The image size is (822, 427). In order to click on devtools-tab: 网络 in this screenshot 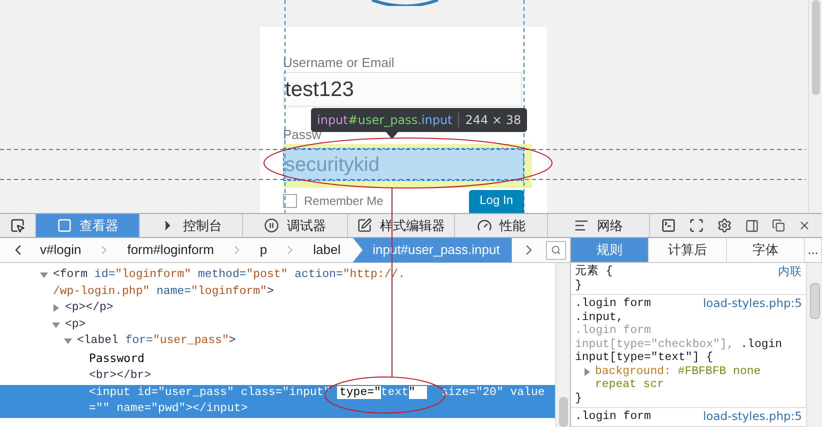, I will do `click(599, 225)`.